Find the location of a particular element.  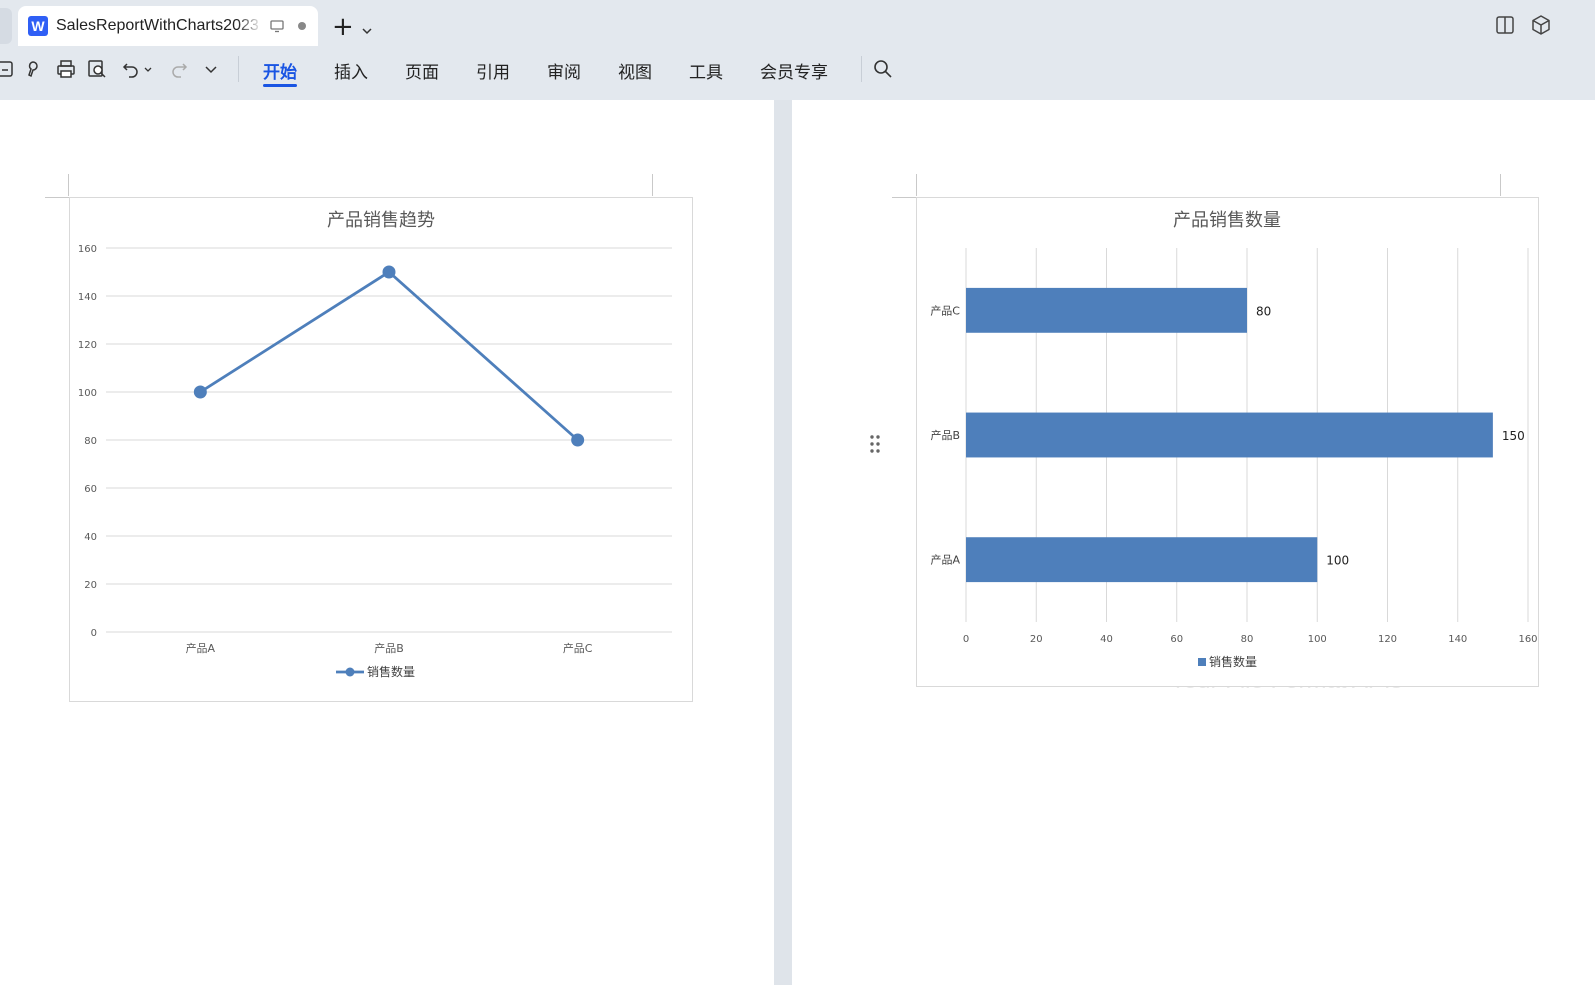

tab-page: 页面 is located at coordinates (422, 70).